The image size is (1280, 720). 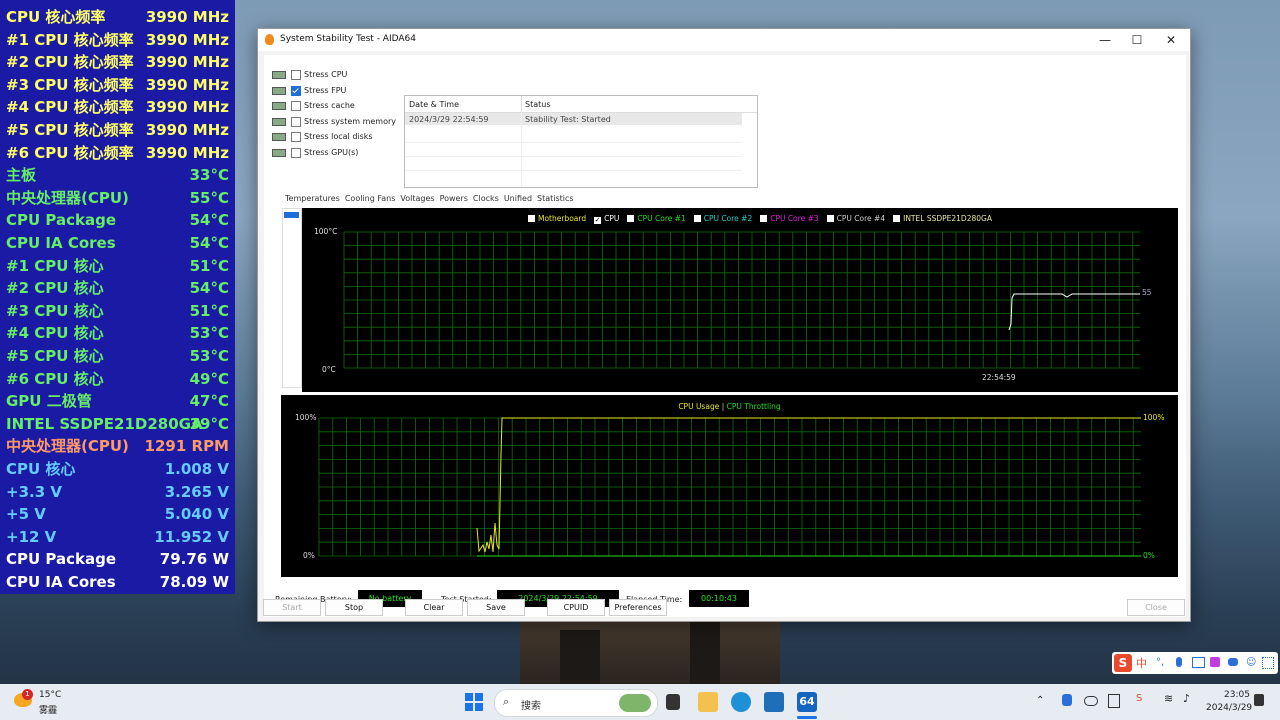 I want to click on sensor-row: #3 CPU 核心 51°C, so click(x=117, y=311).